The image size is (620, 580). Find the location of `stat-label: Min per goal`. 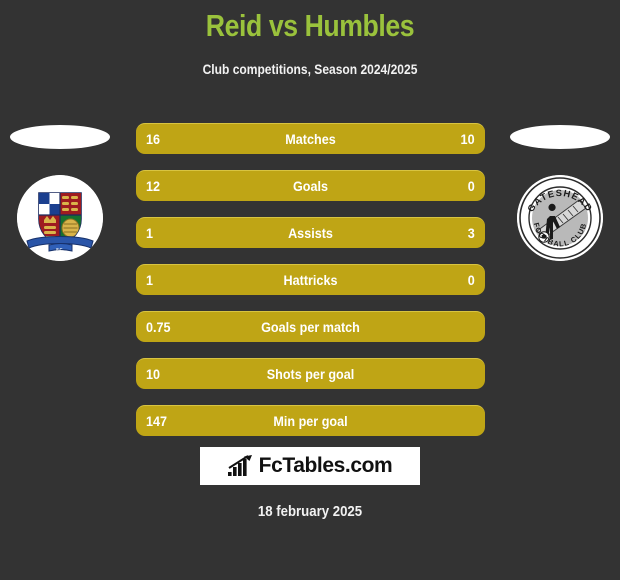

stat-label: Min per goal is located at coordinates (310, 421).